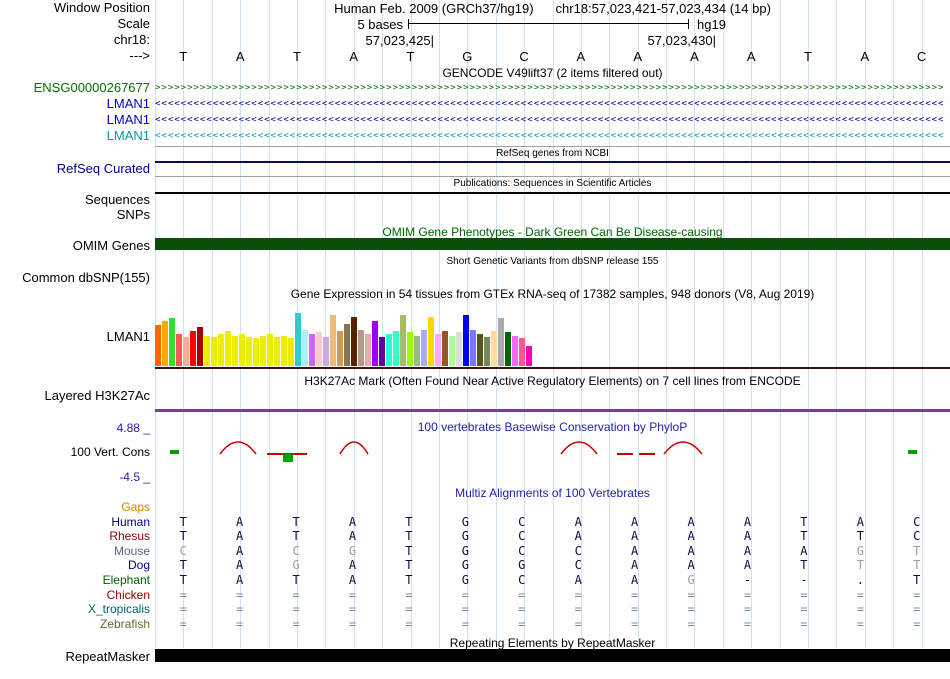 This screenshot has height=679, width=950. Describe the element at coordinates (75, 565) in the screenshot. I see `species-label: Dog` at that location.